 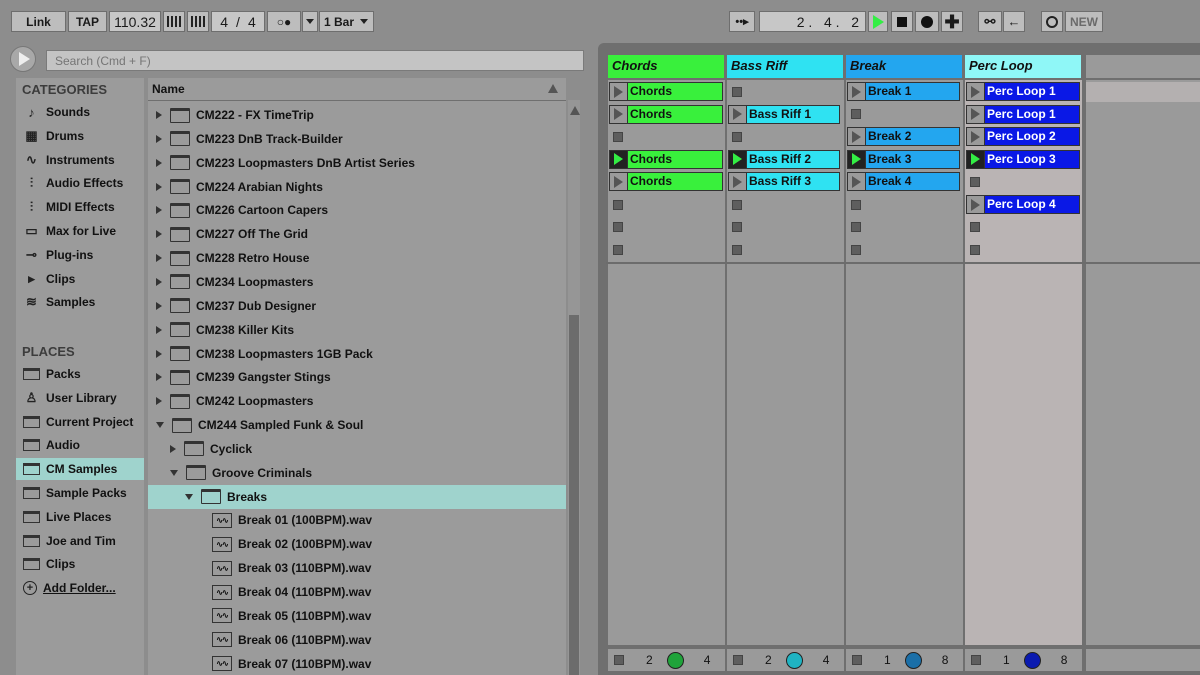 What do you see at coordinates (357, 663) in the screenshot?
I see `file-row: ∿∿ Break 07 (110BPM).wav` at bounding box center [357, 663].